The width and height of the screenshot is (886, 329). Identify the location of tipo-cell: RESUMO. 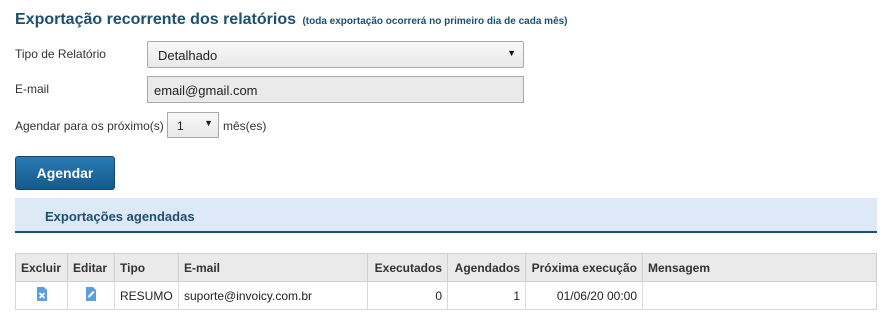
(146, 295).